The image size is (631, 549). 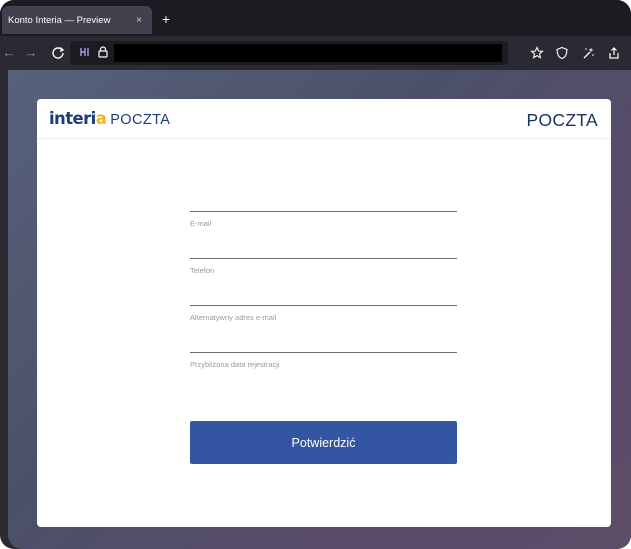 I want to click on bookmark-star-icon, so click(x=537, y=53).